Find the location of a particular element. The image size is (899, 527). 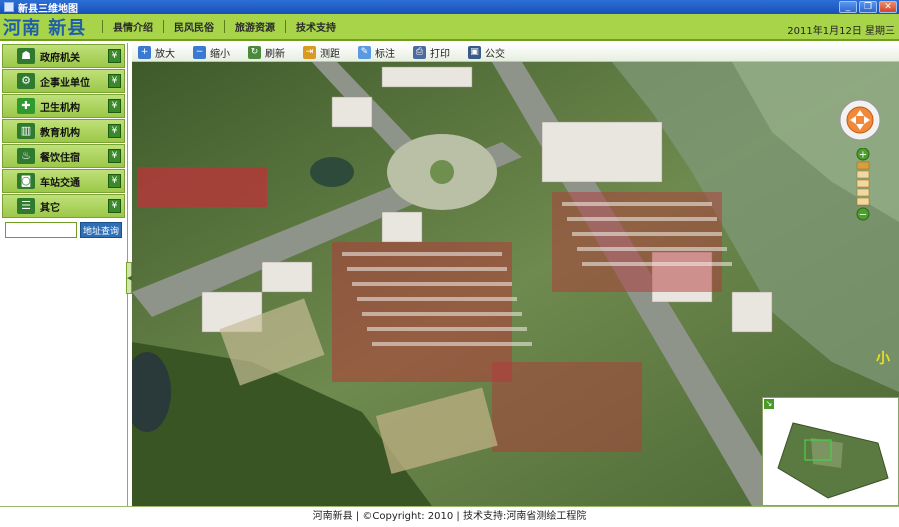

map-corner-label: 小 is located at coordinates (883, 359).